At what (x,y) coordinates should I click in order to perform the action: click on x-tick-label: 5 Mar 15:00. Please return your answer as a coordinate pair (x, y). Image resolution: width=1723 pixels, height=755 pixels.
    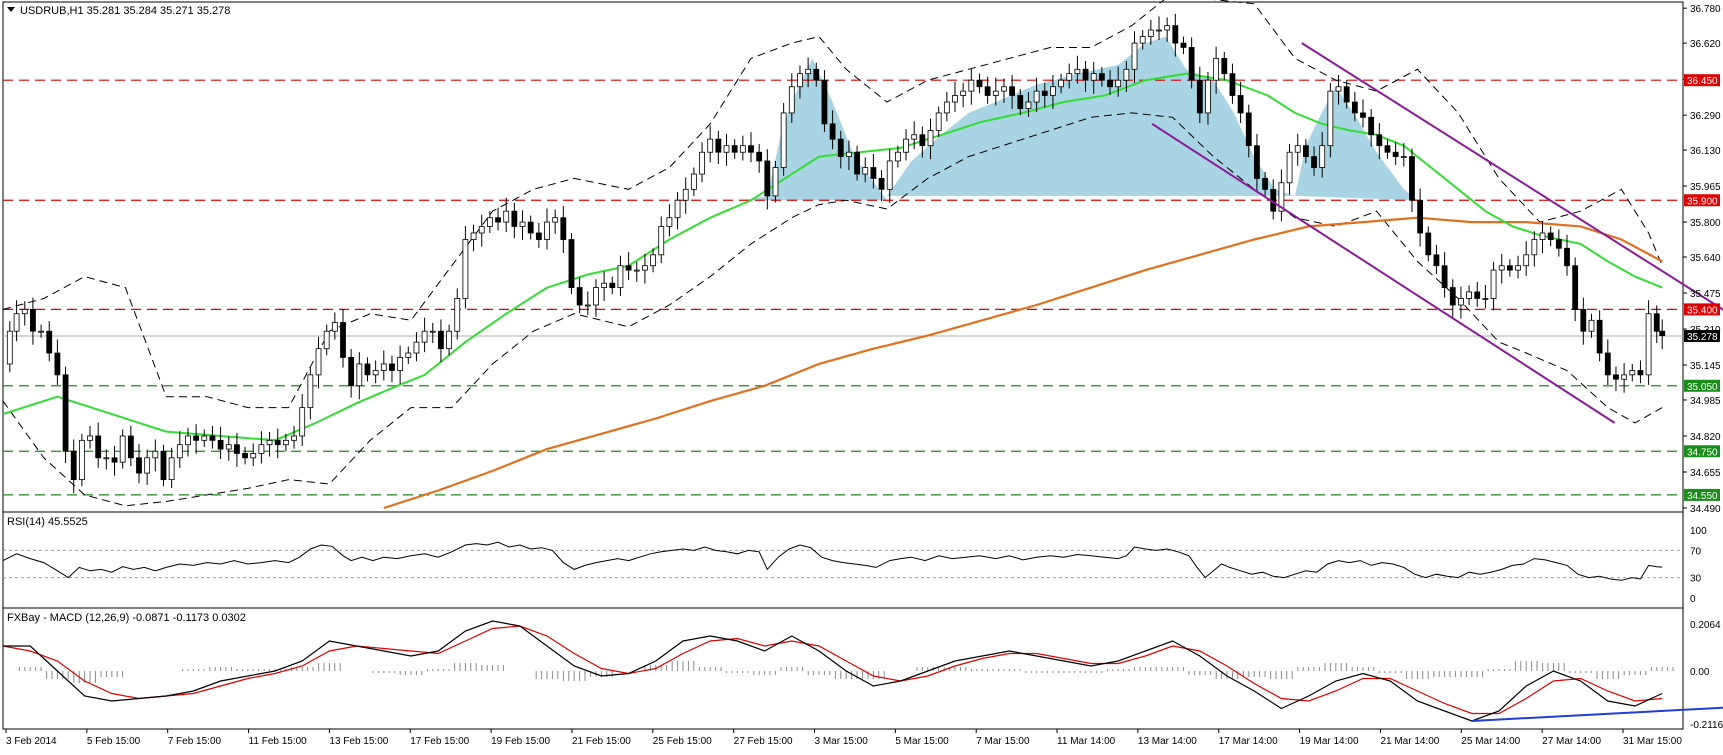
    Looking at the image, I should click on (922, 741).